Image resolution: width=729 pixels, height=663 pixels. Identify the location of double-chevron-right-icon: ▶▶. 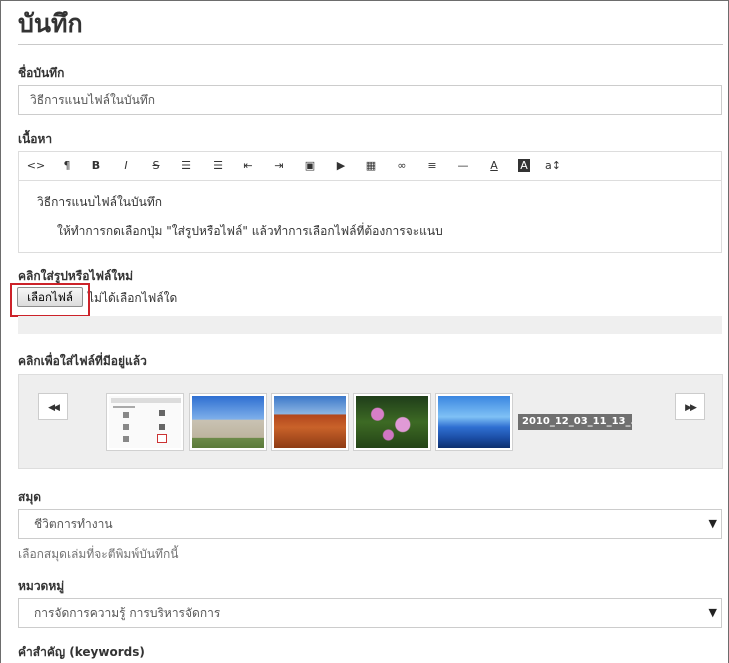
(691, 408).